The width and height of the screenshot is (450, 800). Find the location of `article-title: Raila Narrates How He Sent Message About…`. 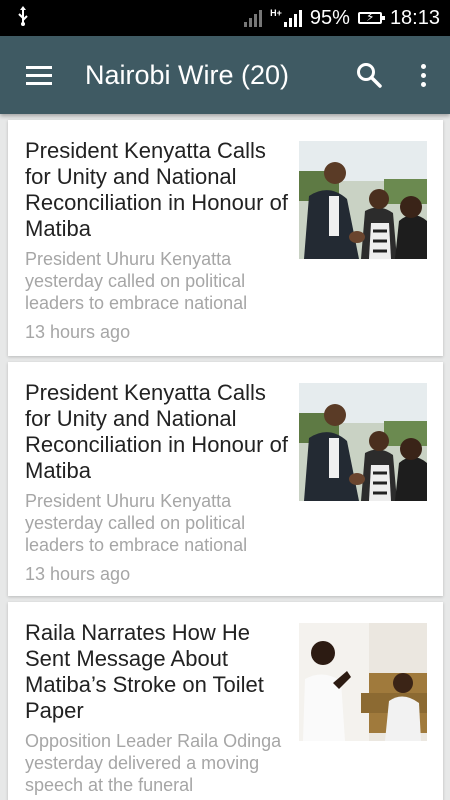

article-title: Raila Narrates How He Sent Message About… is located at coordinates (157, 672).